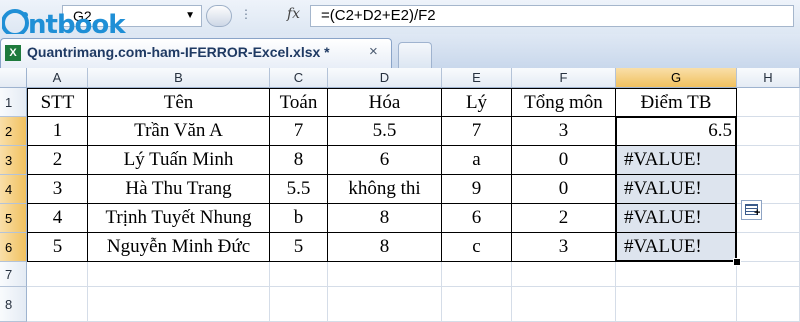  Describe the element at coordinates (385, 189) in the screenshot. I see `cell-d4: không thi` at that location.